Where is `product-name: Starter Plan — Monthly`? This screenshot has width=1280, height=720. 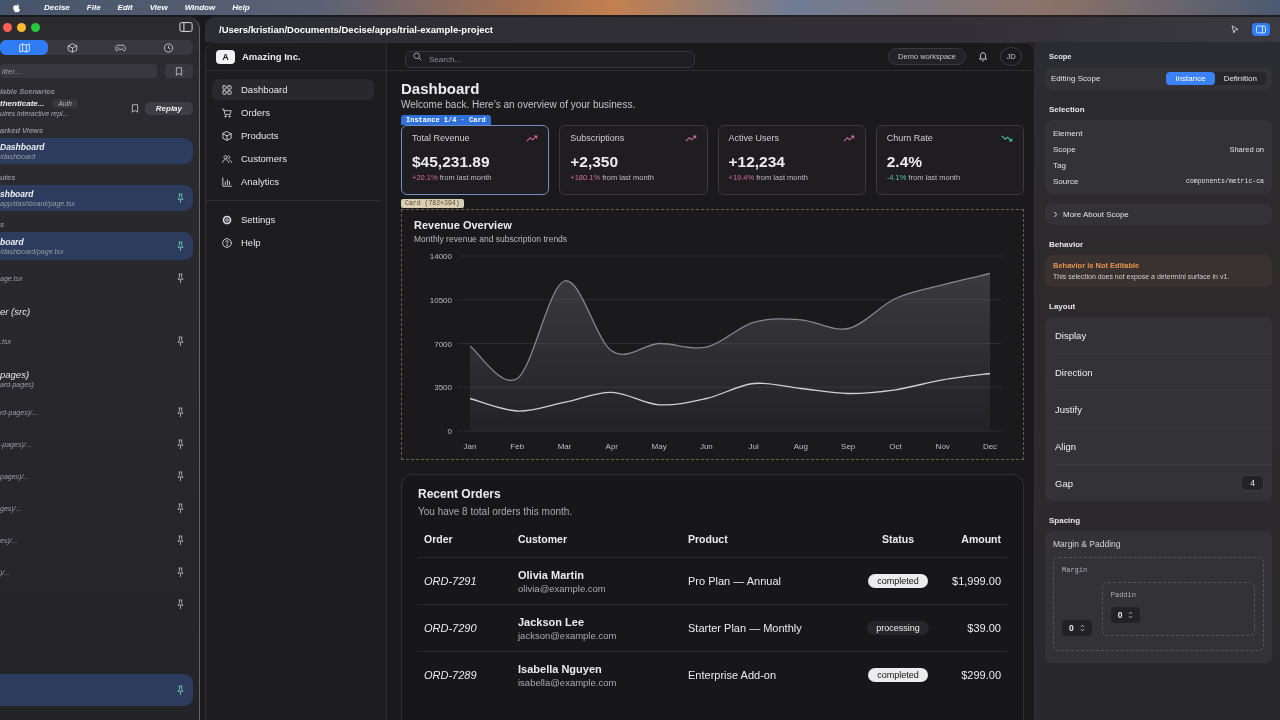
product-name: Starter Plan — Monthly is located at coordinates (745, 628).